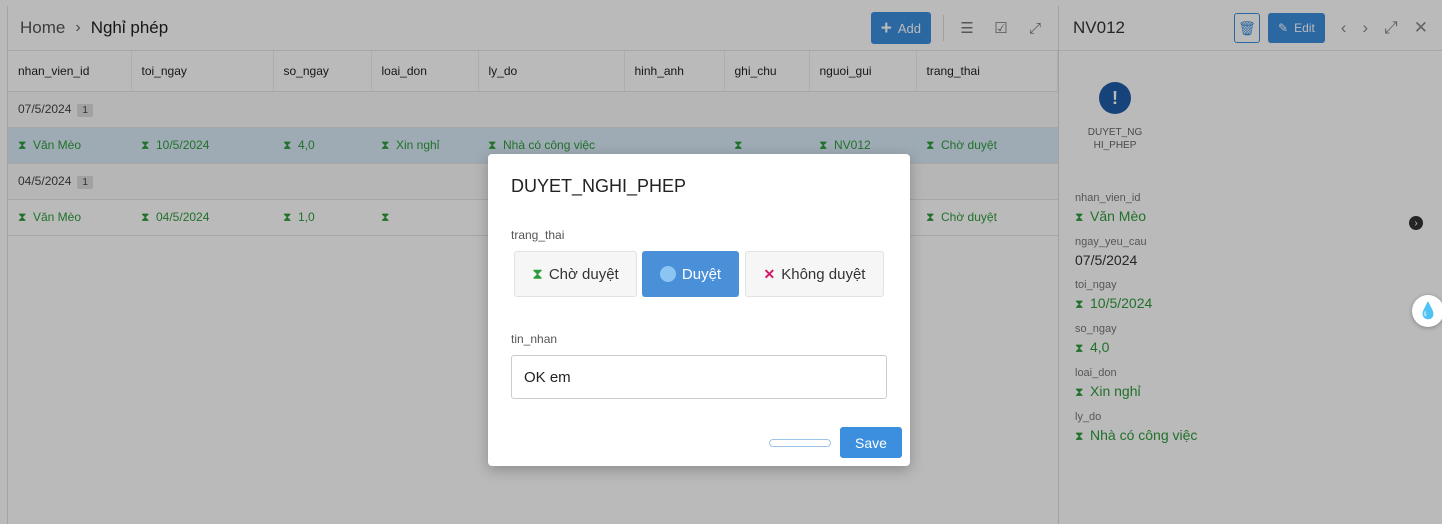  What do you see at coordinates (769, 273) in the screenshot?
I see `close-x-icon: ✕` at bounding box center [769, 273].